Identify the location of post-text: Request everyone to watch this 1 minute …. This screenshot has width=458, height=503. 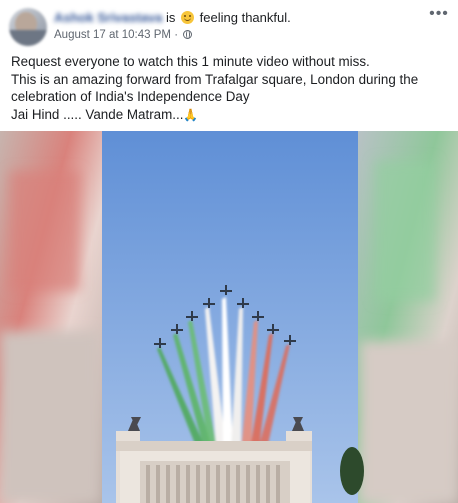
(231, 88).